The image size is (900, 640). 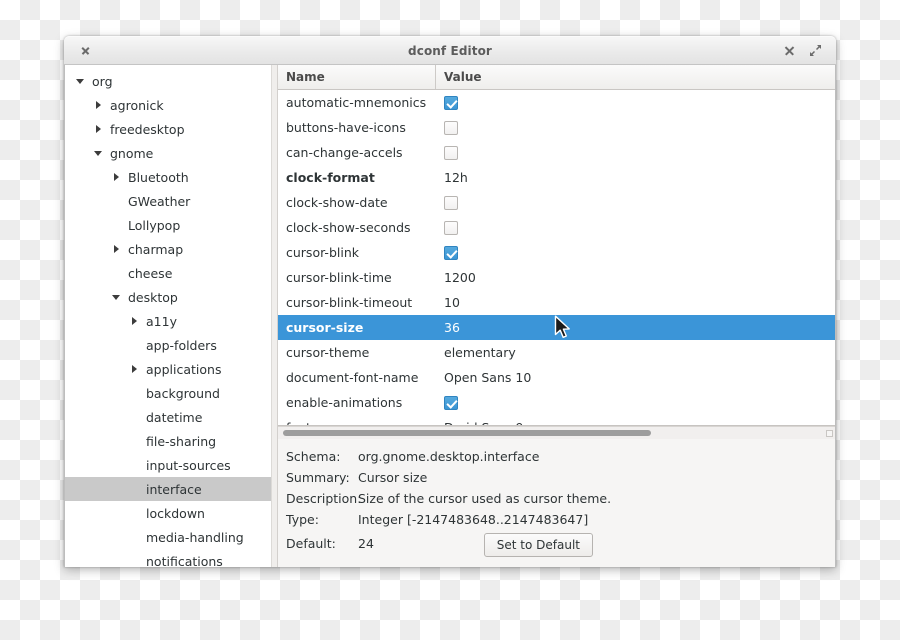 I want to click on titlebar-buttons, so click(x=806, y=51).